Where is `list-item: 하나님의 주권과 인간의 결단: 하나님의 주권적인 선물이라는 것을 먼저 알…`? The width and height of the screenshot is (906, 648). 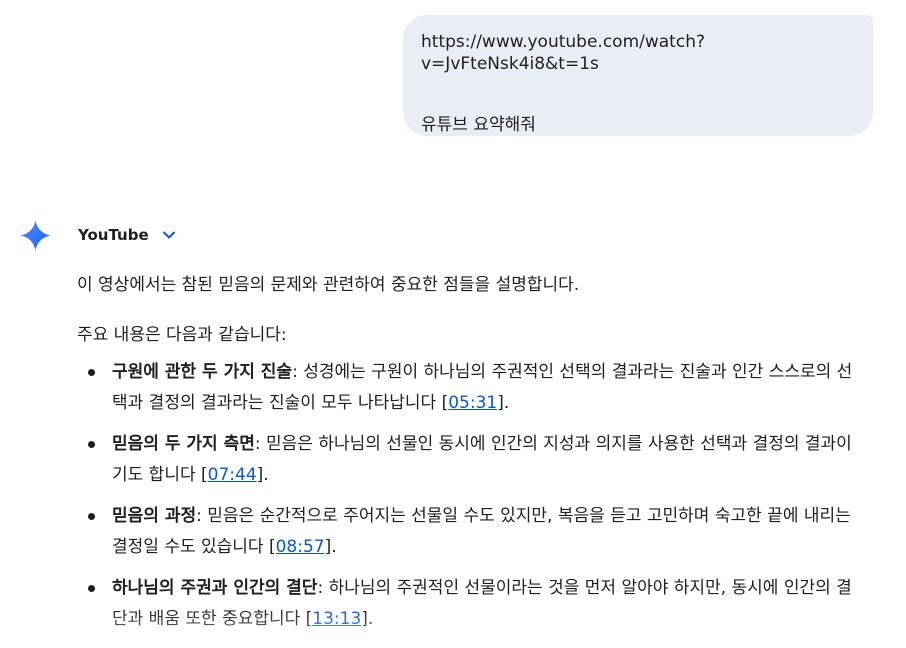 list-item: 하나님의 주권과 인간의 결단: 하나님의 주권적인 선물이라는 것을 먼저 알… is located at coordinates (468, 604).